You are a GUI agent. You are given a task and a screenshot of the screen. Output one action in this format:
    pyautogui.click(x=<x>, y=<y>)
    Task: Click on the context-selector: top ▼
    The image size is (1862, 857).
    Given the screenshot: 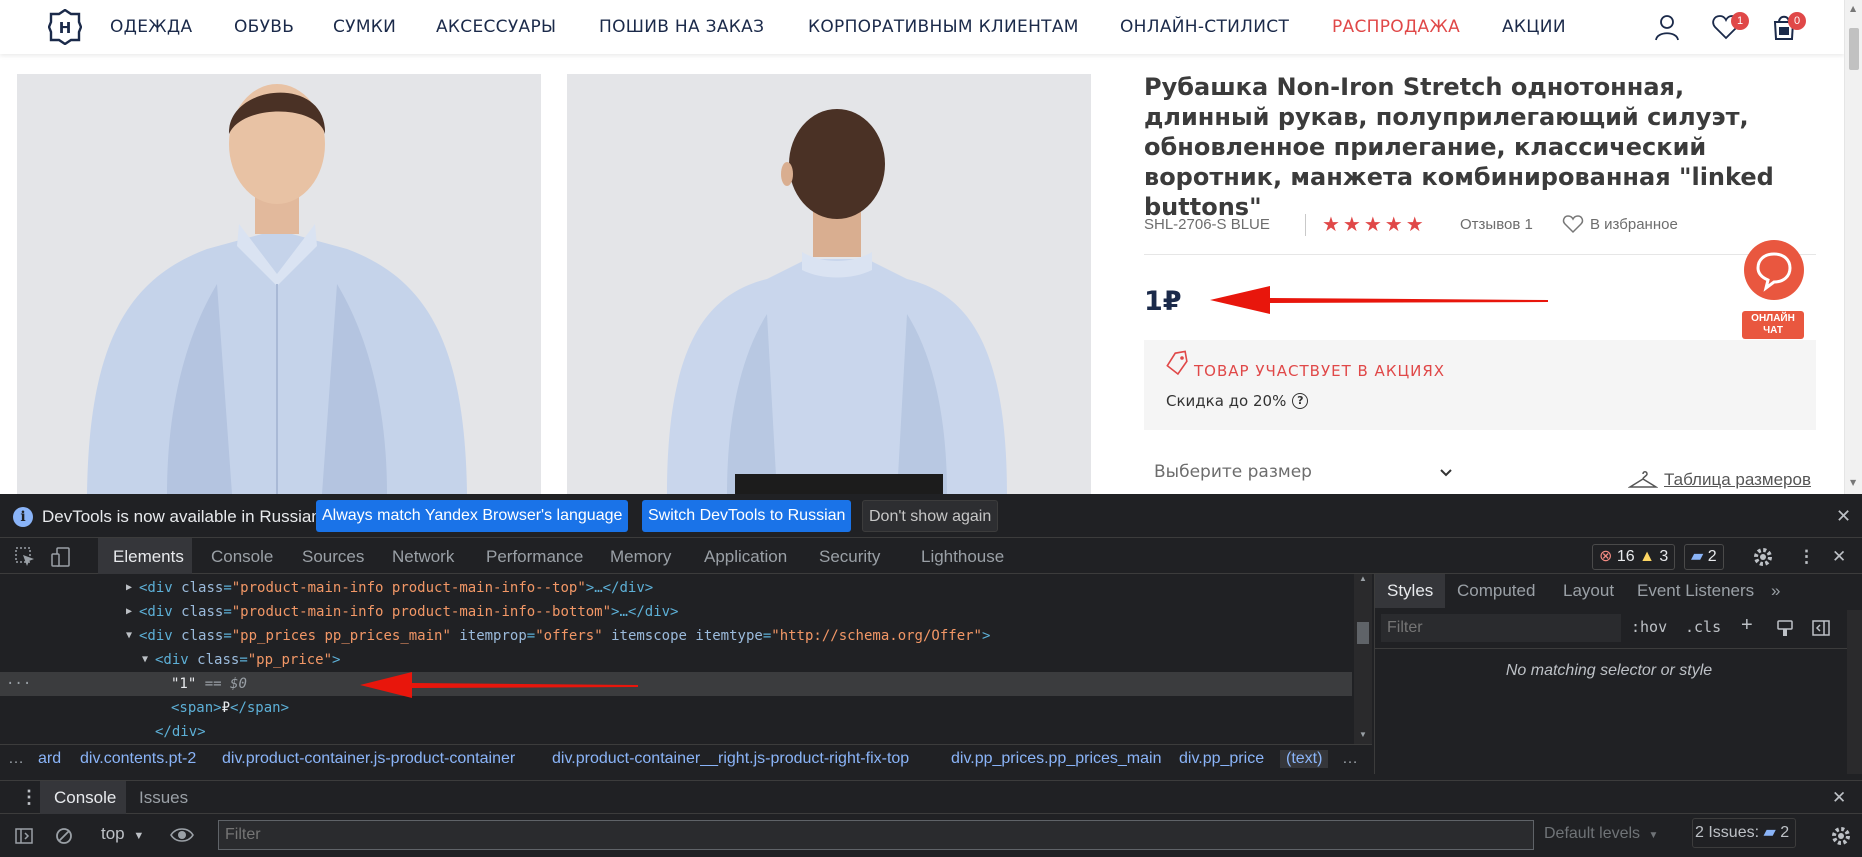 What is the action you would take?
    pyautogui.click(x=122, y=834)
    